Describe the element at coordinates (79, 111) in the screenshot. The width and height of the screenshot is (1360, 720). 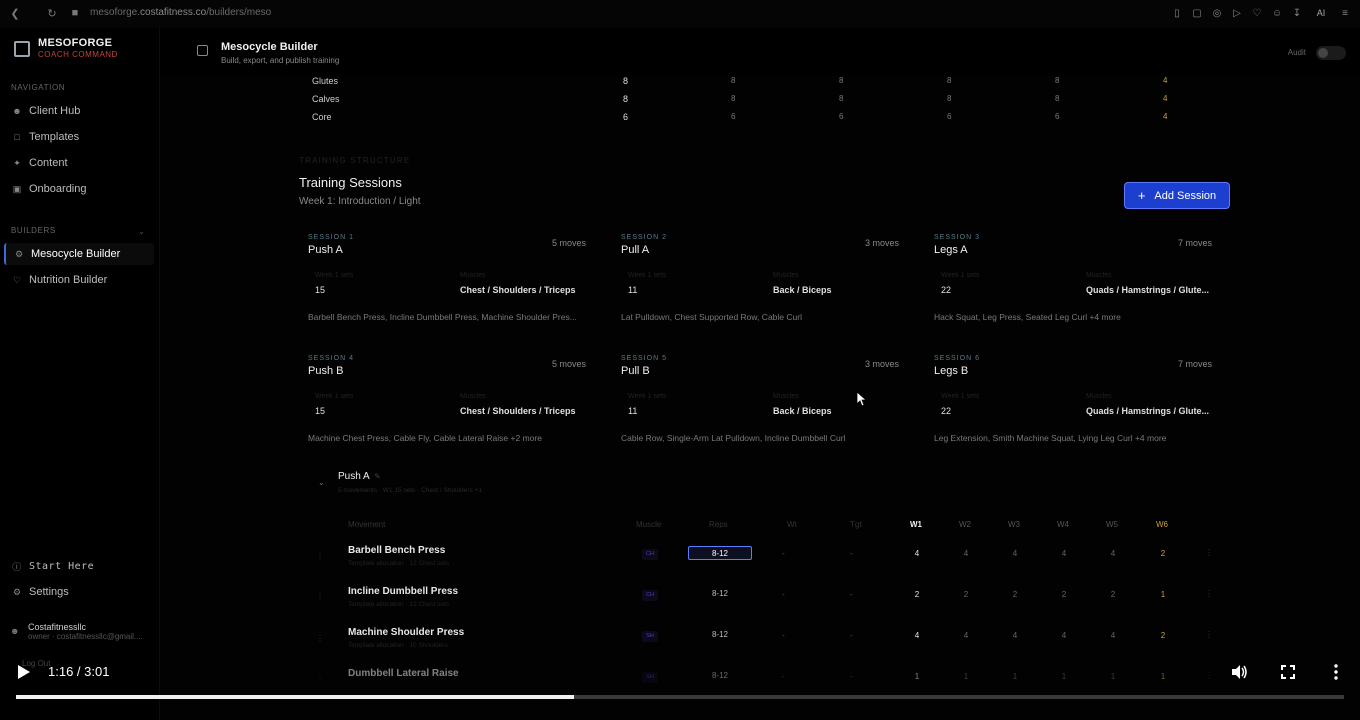
I see `sidebar-item-client-hub: ☻ Client Hub` at that location.